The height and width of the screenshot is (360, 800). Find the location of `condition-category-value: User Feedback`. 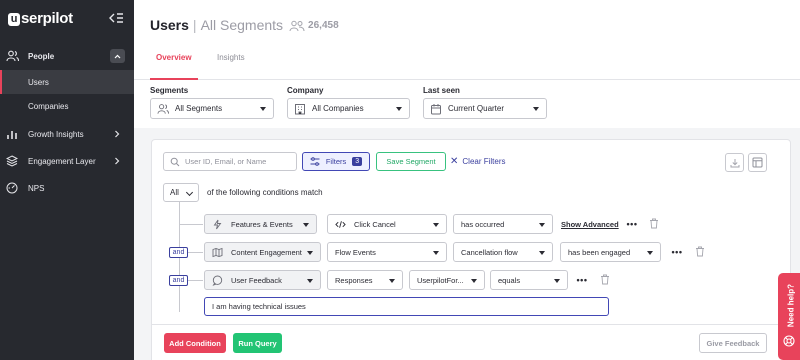

condition-category-value: User Feedback is located at coordinates (256, 280).